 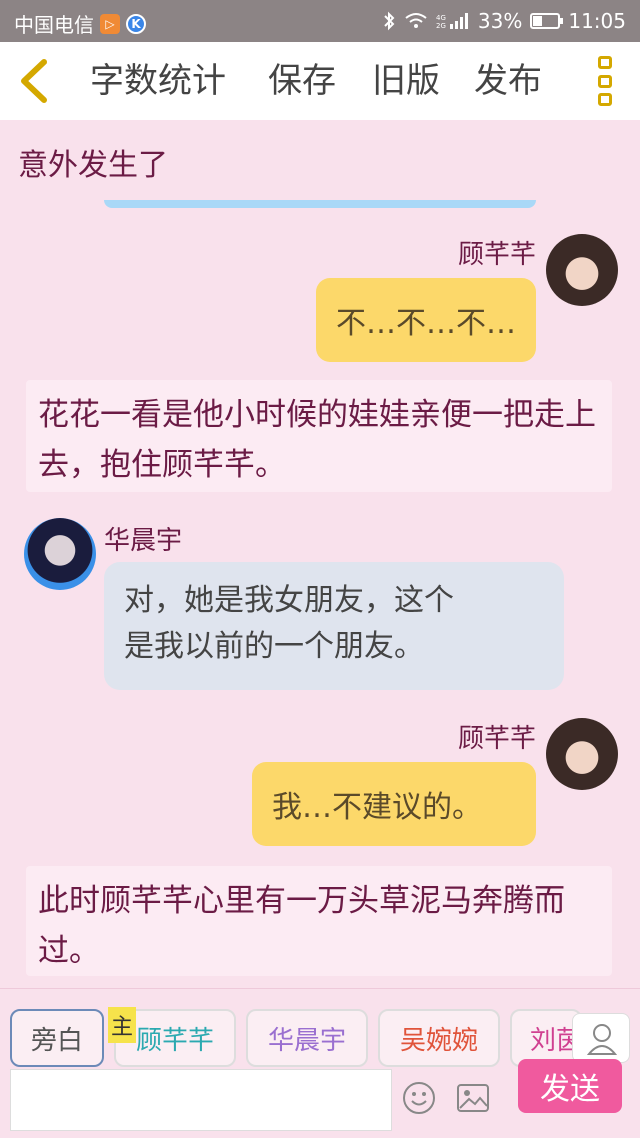 I want to click on message-bubble: 对，她是我女朋友，这个 是我以前的一个朋友。, so click(x=334, y=626).